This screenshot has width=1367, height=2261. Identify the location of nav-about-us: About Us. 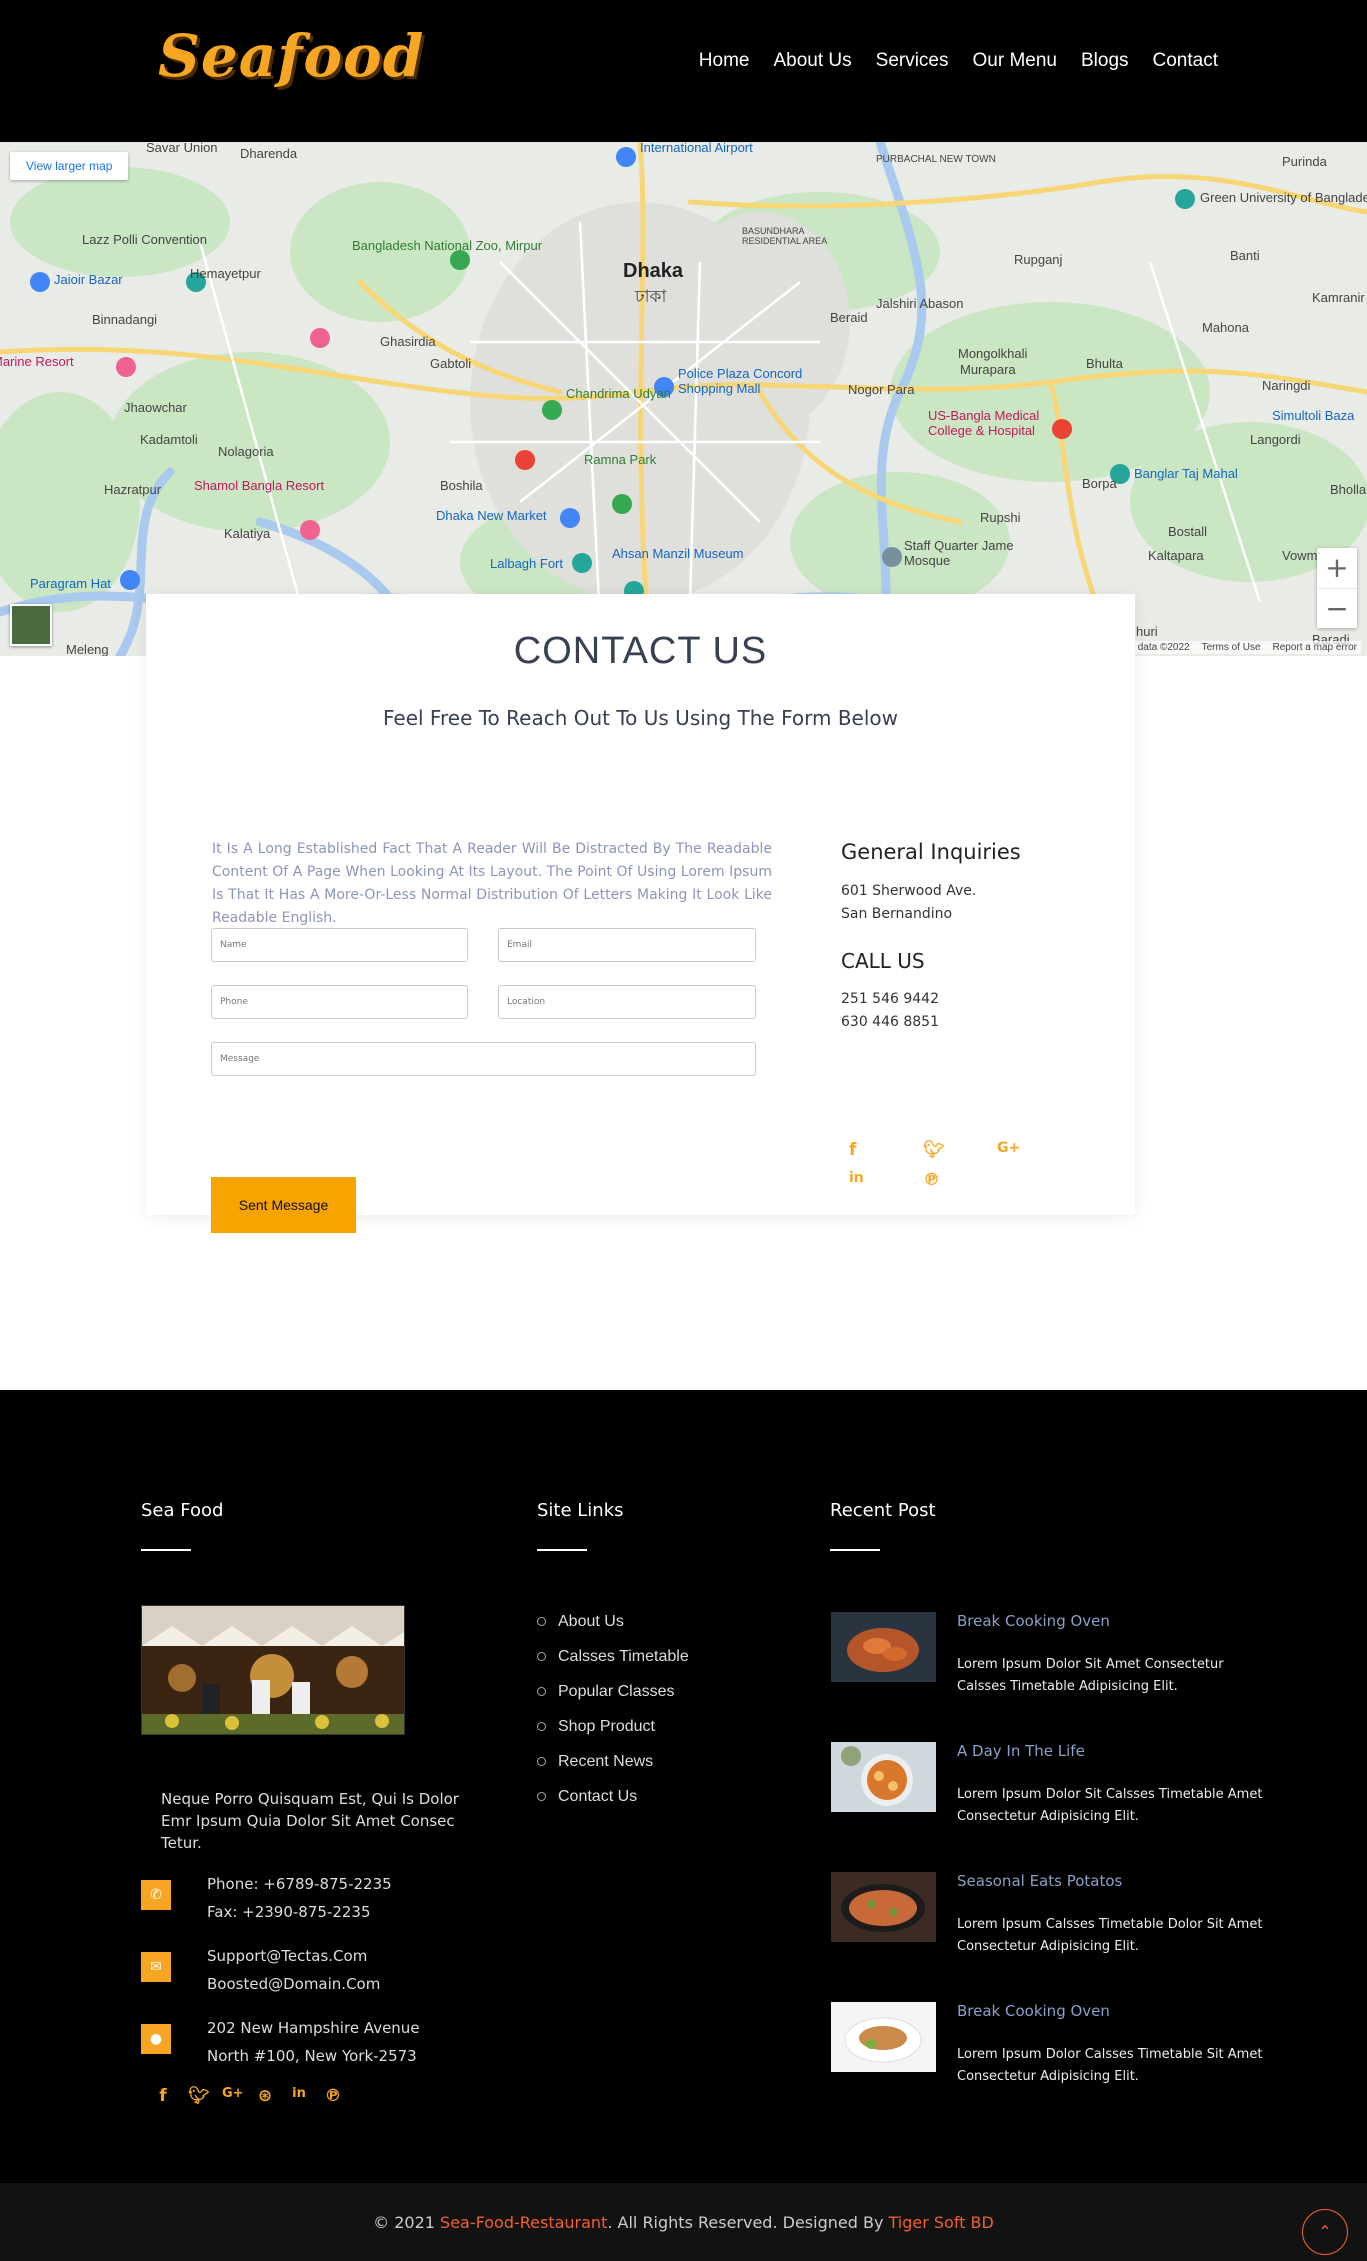
(812, 61).